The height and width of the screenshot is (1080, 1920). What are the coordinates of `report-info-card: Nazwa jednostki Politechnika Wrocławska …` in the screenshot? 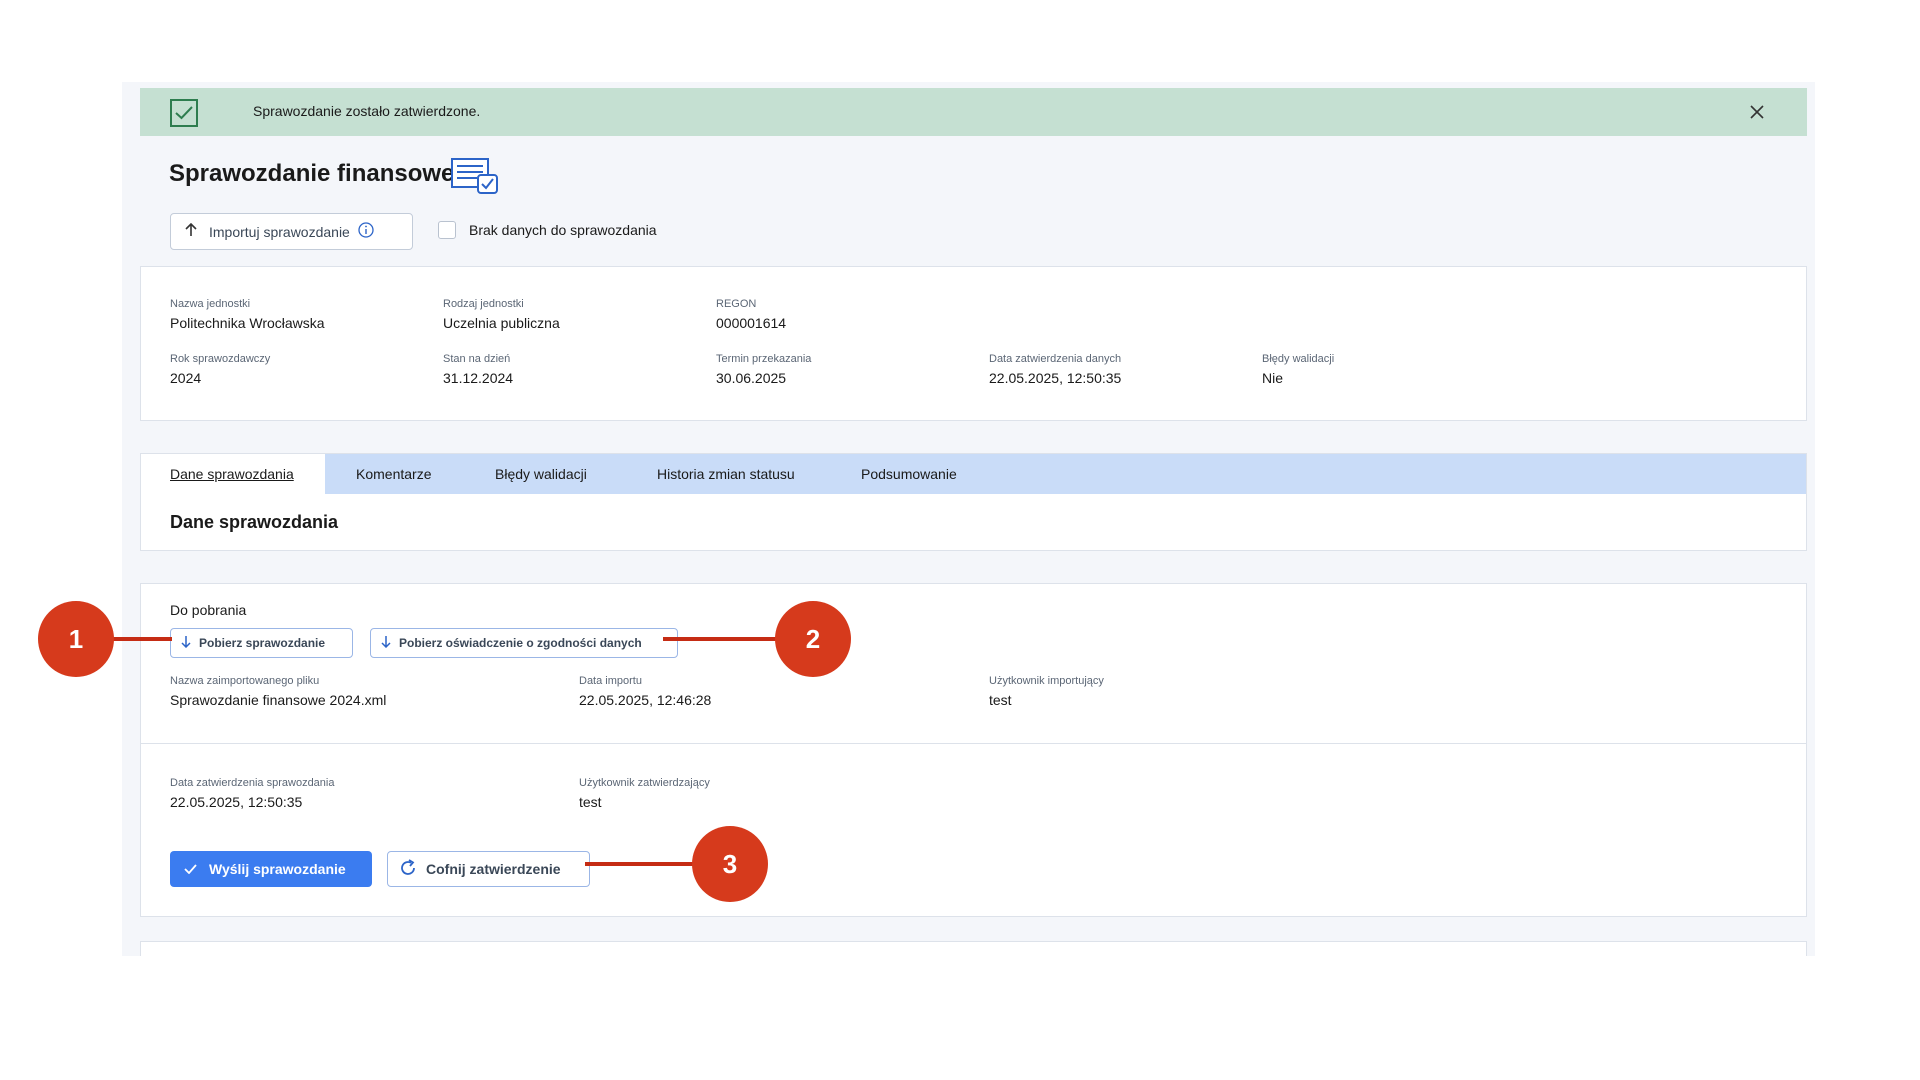 It's located at (973, 343).